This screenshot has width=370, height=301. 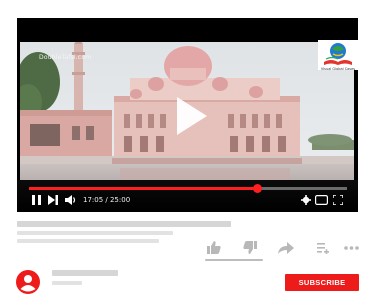 I want to click on video-title-placeholder, so click(x=124, y=224).